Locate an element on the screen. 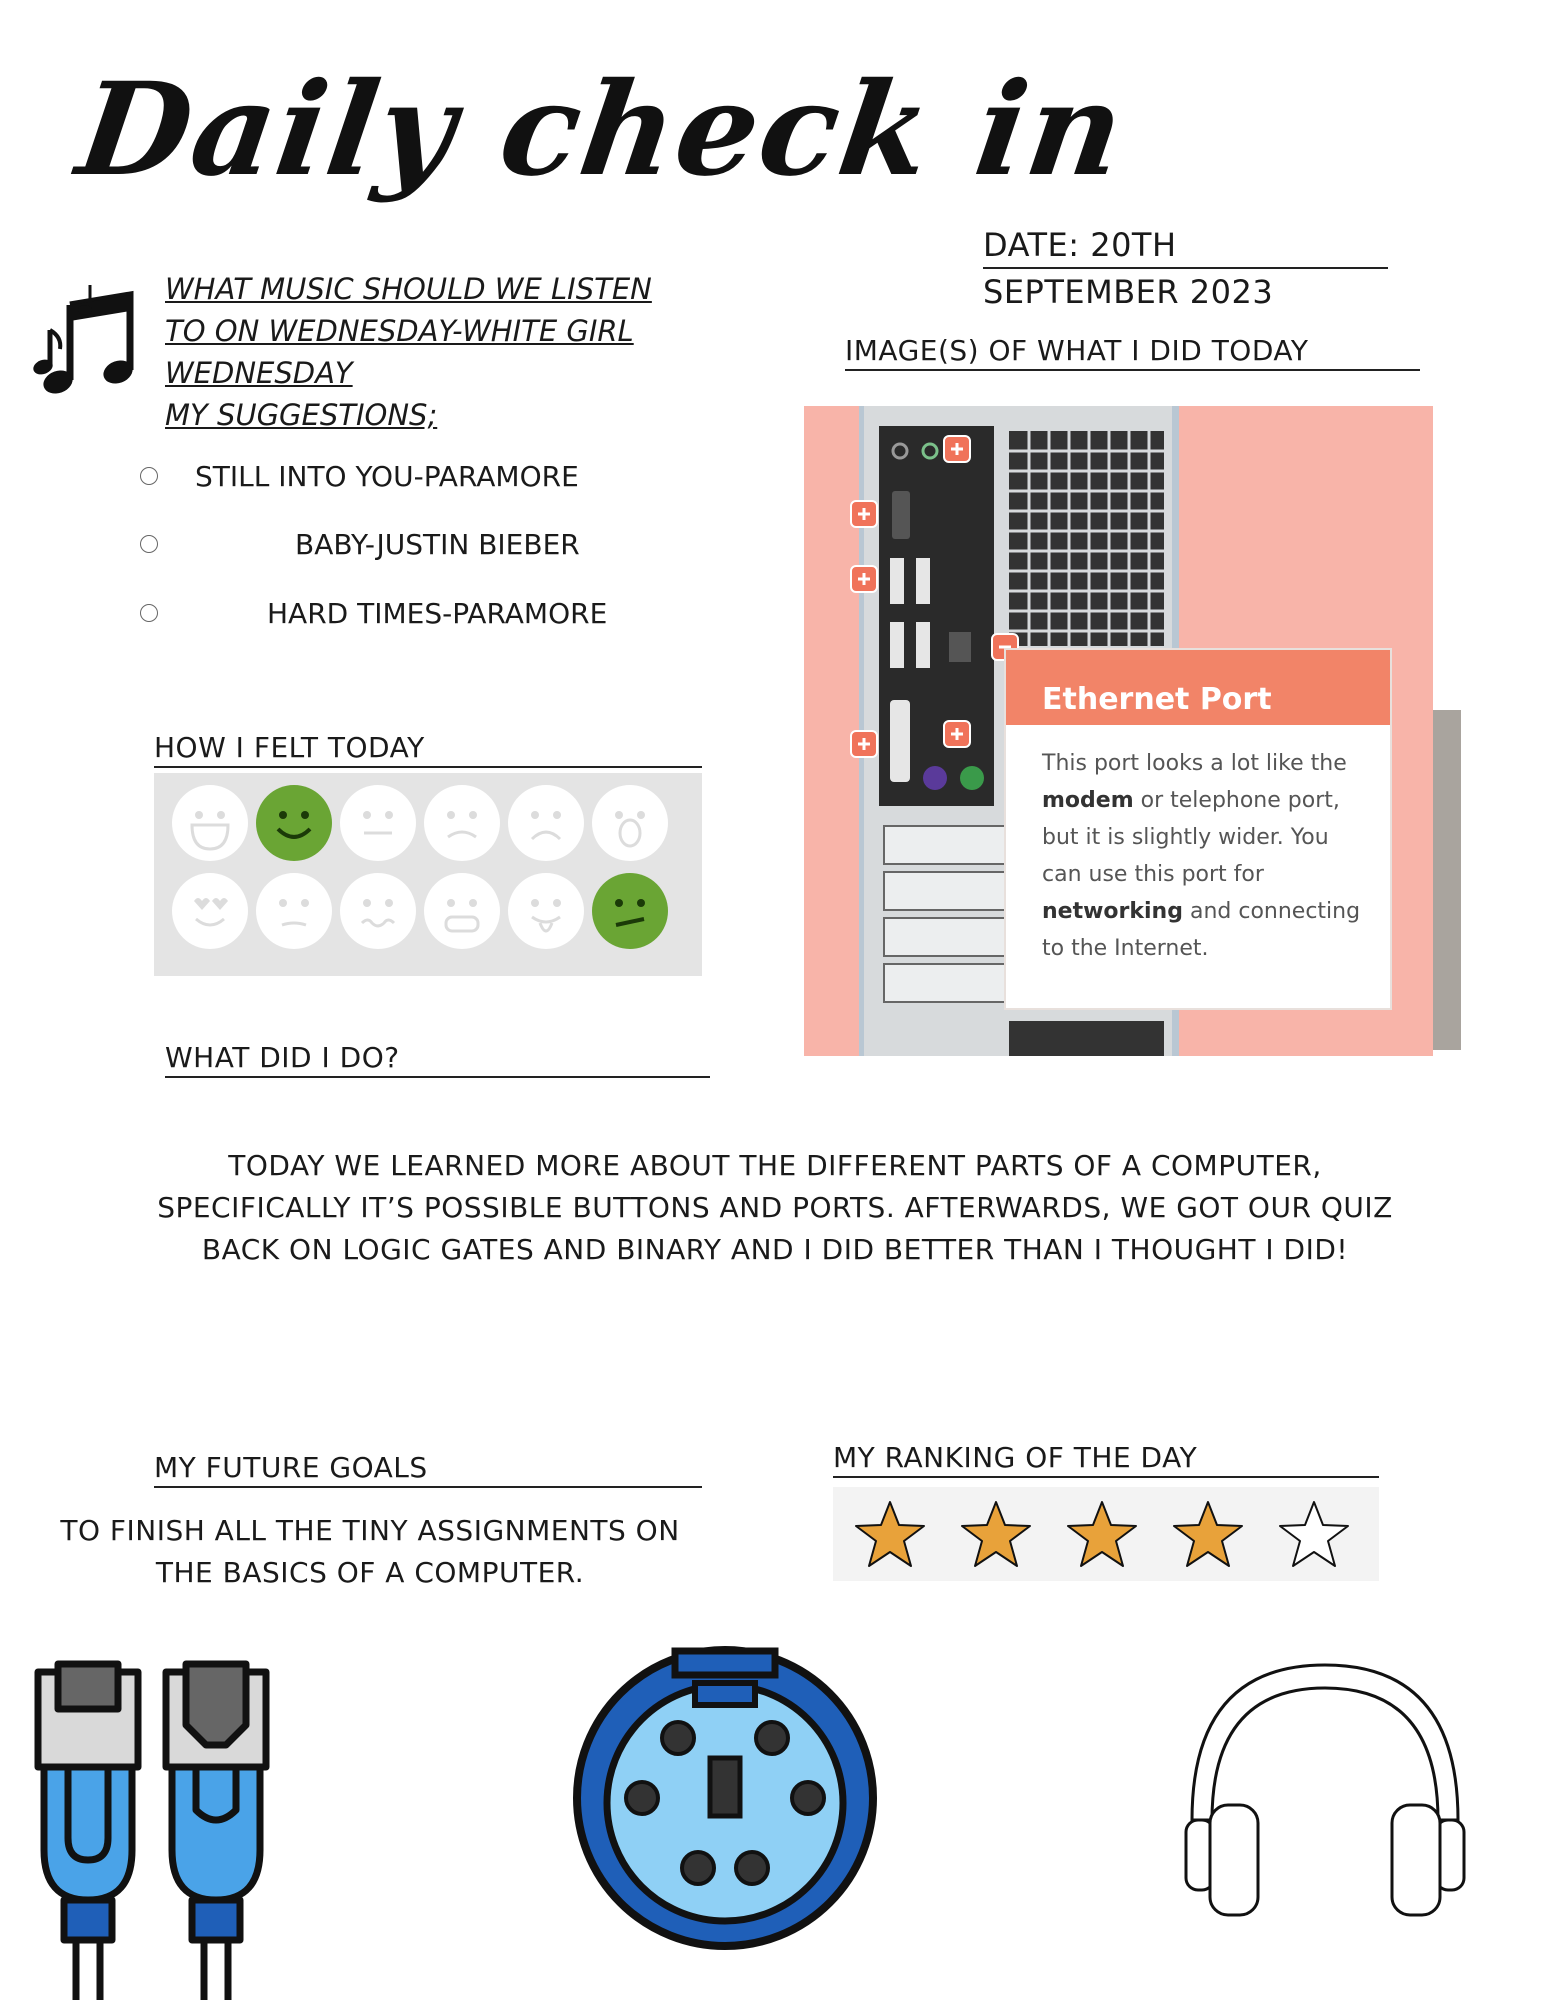  mood-picker is located at coordinates (428, 874).